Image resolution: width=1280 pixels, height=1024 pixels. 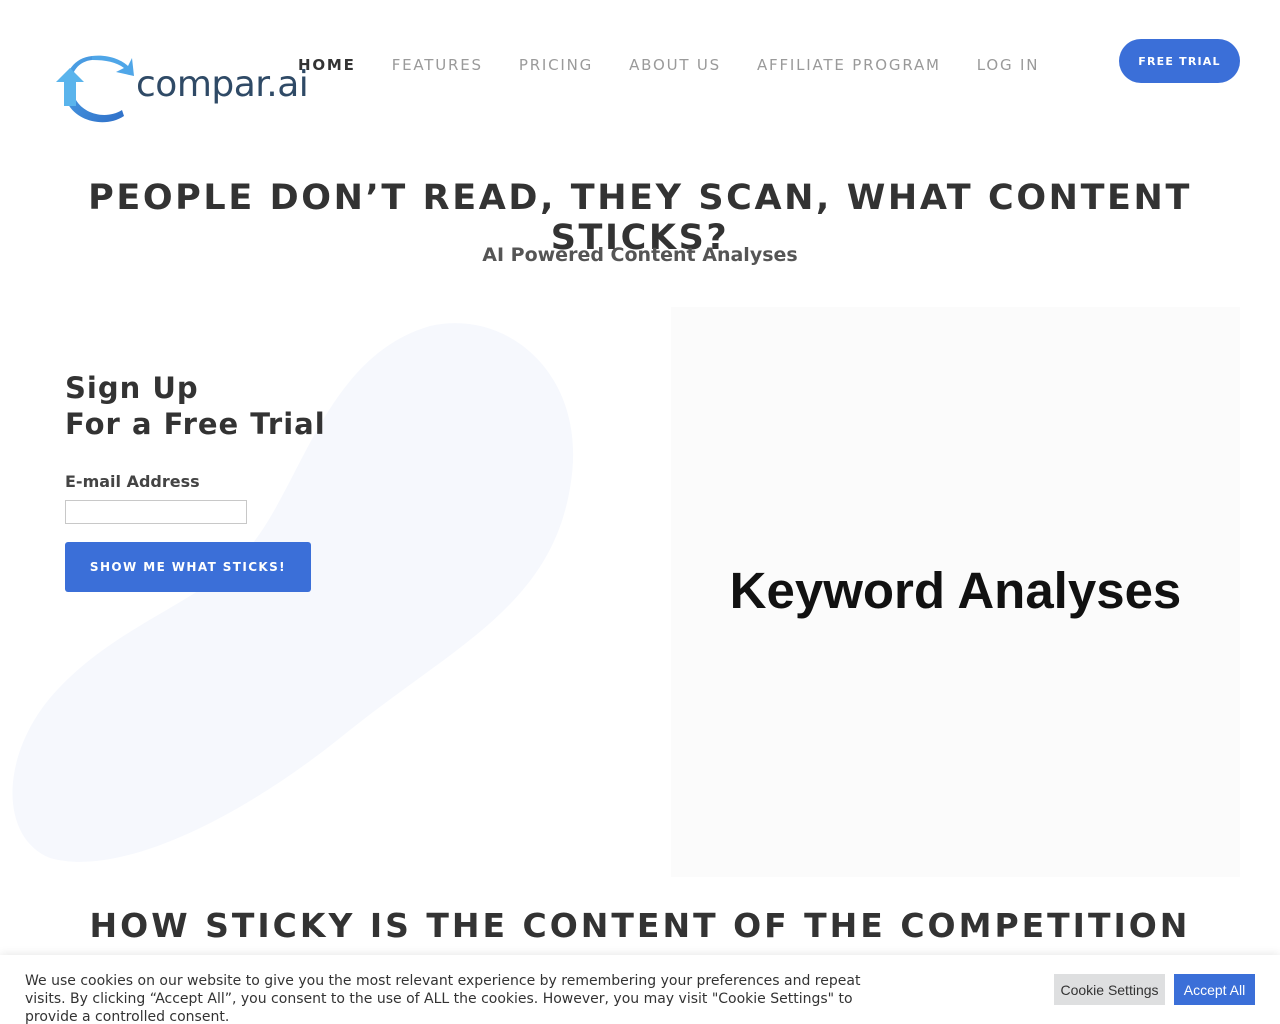 What do you see at coordinates (849, 65) in the screenshot?
I see `nav-item-affiliate-program: AFFILIATE PROGRAM` at bounding box center [849, 65].